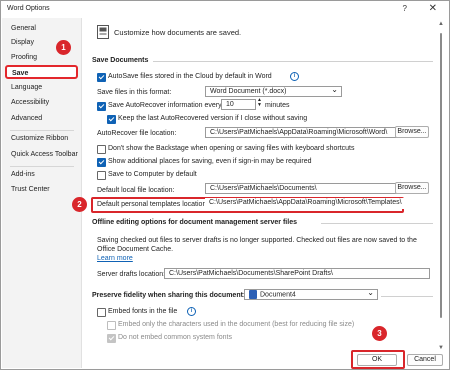  Describe the element at coordinates (273, 91) in the screenshot. I see `save-format-select: Word Document (*.docx)` at that location.